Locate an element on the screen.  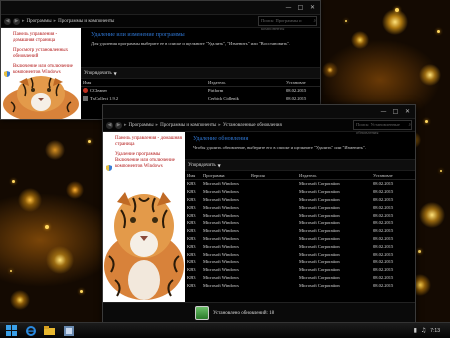
program-publisher: Cerbick Cidlenik is located at coordinates (223, 99).